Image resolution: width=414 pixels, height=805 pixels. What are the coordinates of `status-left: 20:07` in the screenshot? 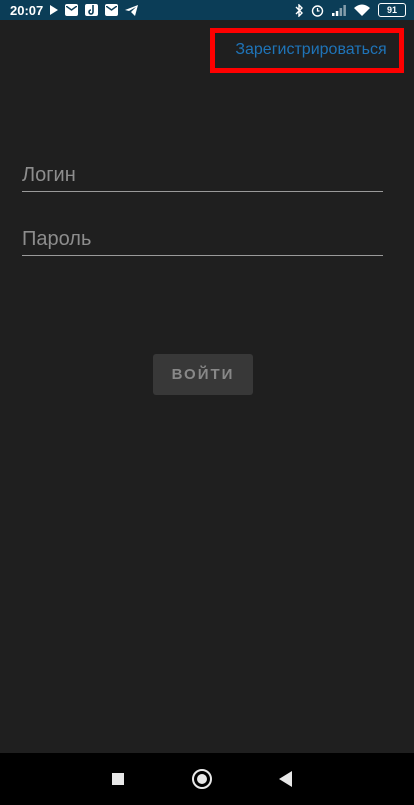 It's located at (69, 10).